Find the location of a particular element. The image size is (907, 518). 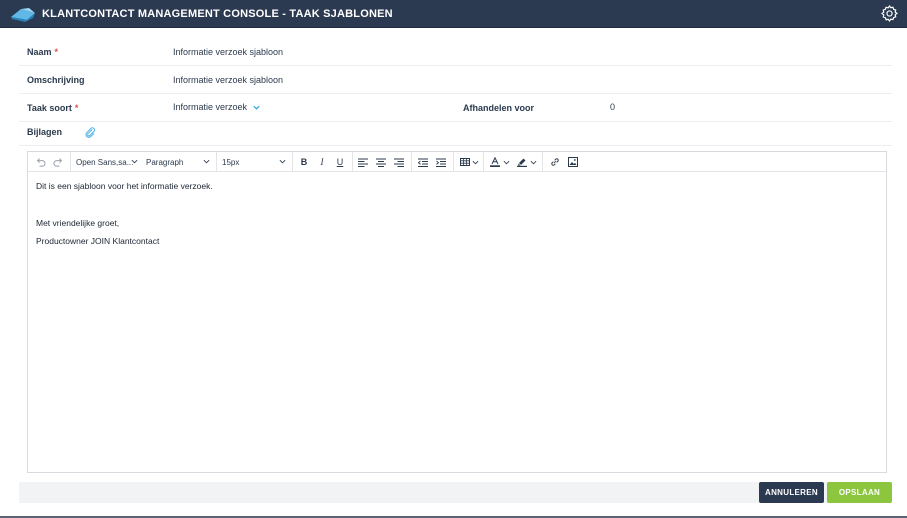

insert-link-button is located at coordinates (555, 162).